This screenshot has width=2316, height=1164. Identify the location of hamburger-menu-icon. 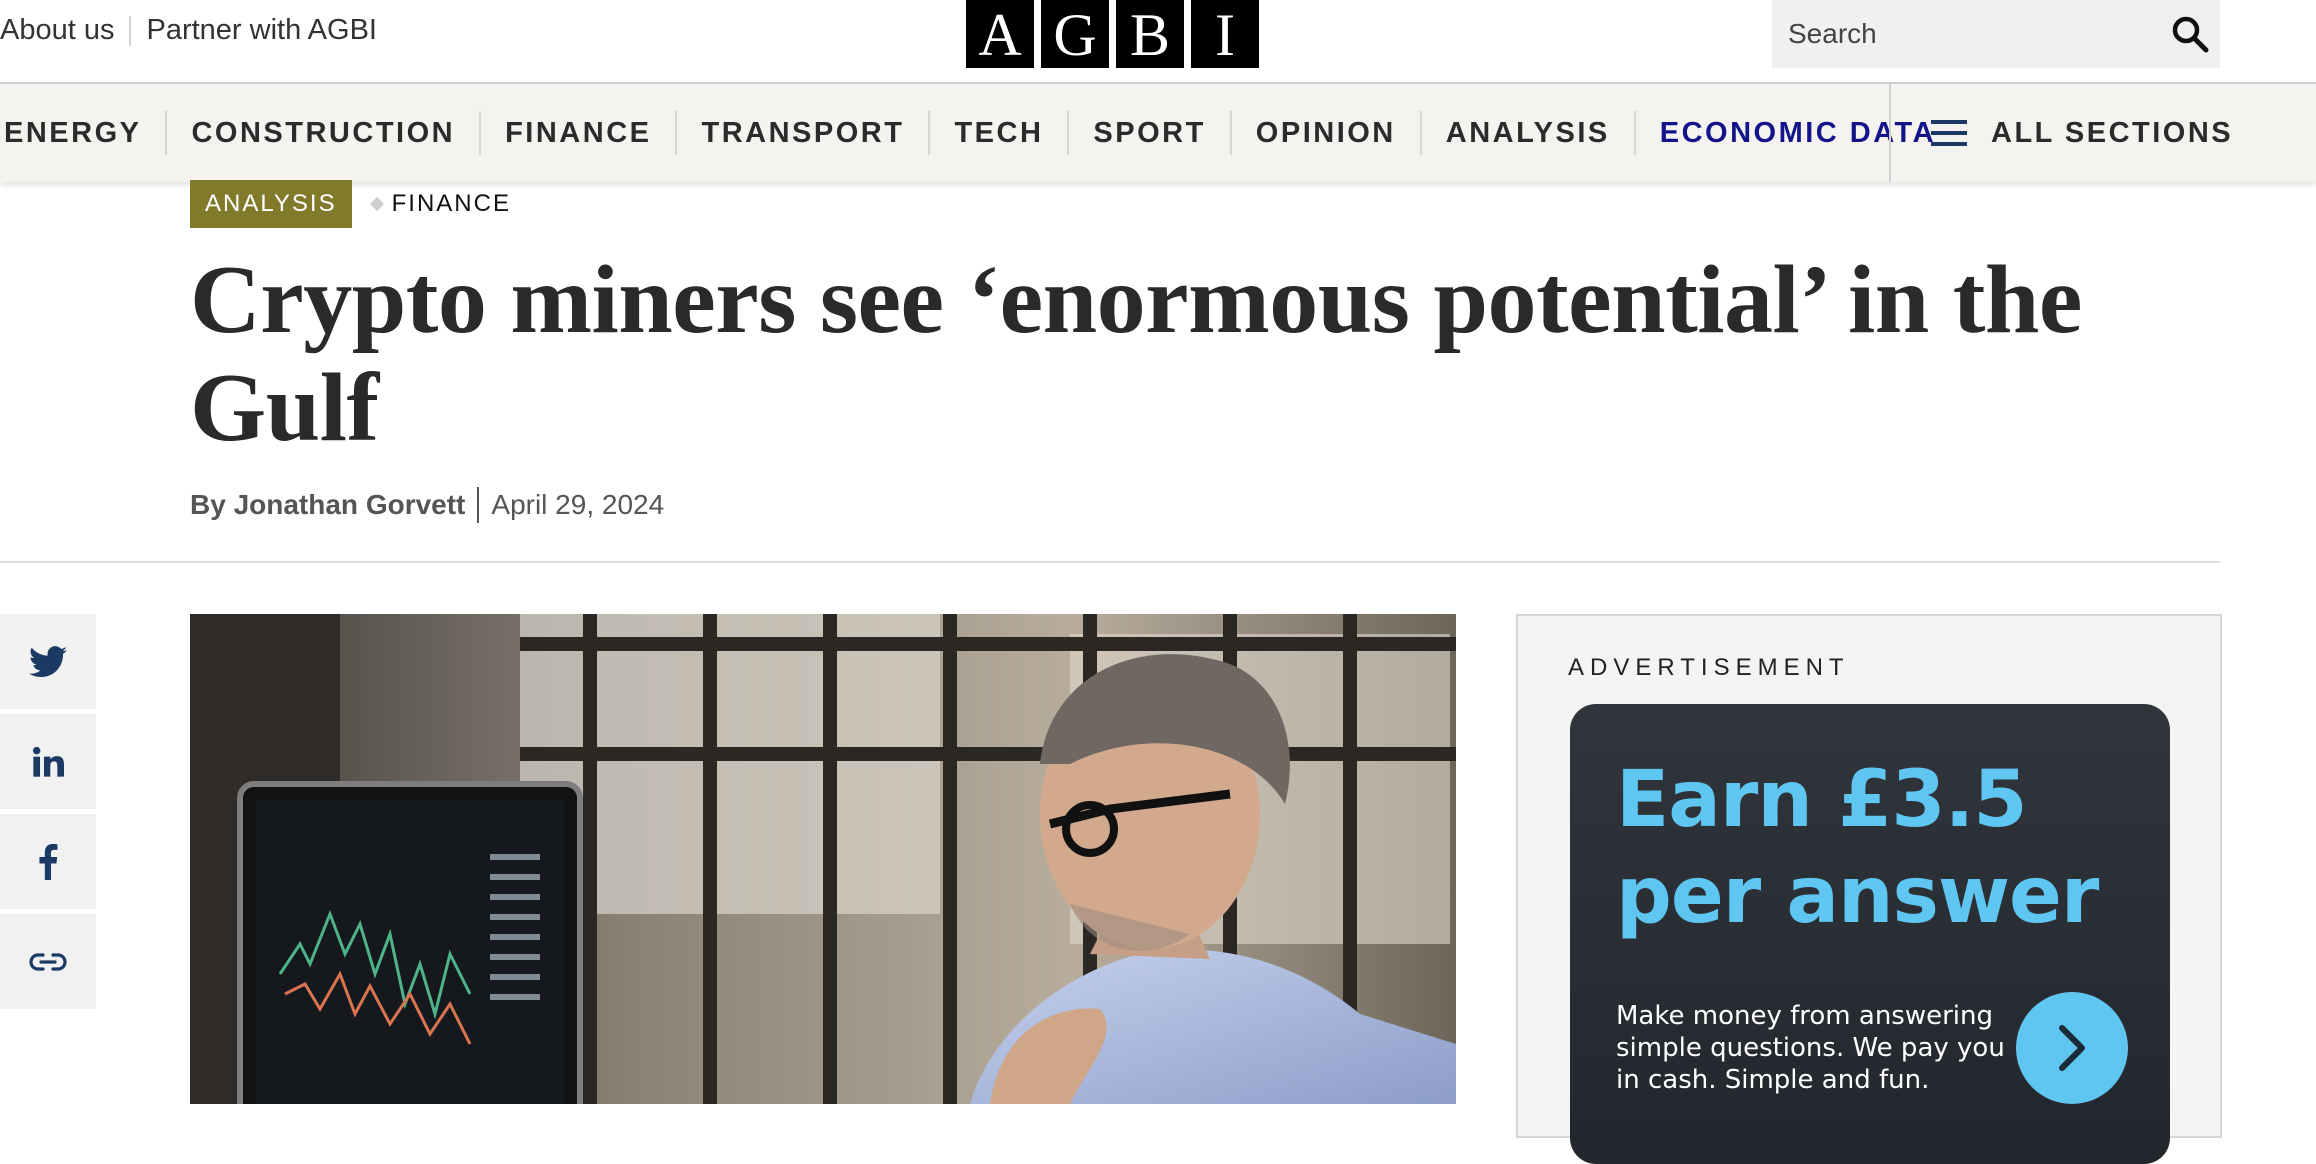
(1949, 133).